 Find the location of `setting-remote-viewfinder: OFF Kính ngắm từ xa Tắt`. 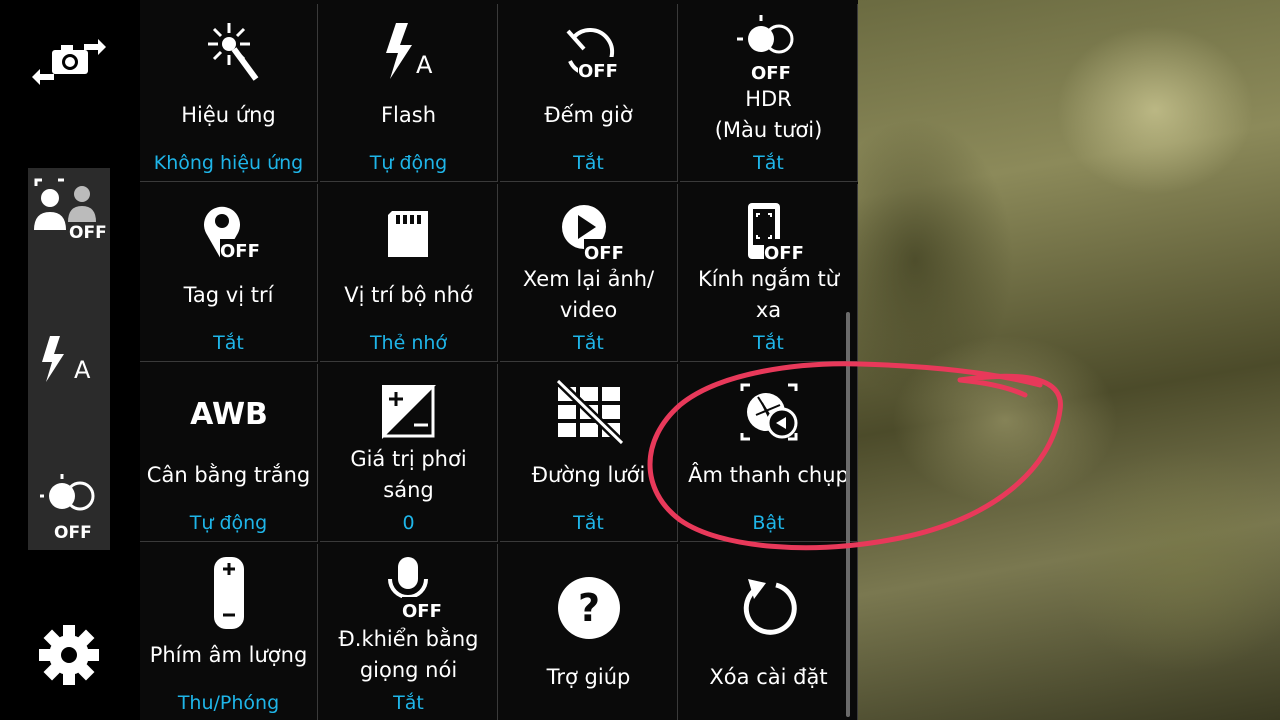

setting-remote-viewfinder: OFF Kính ngắm từ xa Tắt is located at coordinates (769, 273).